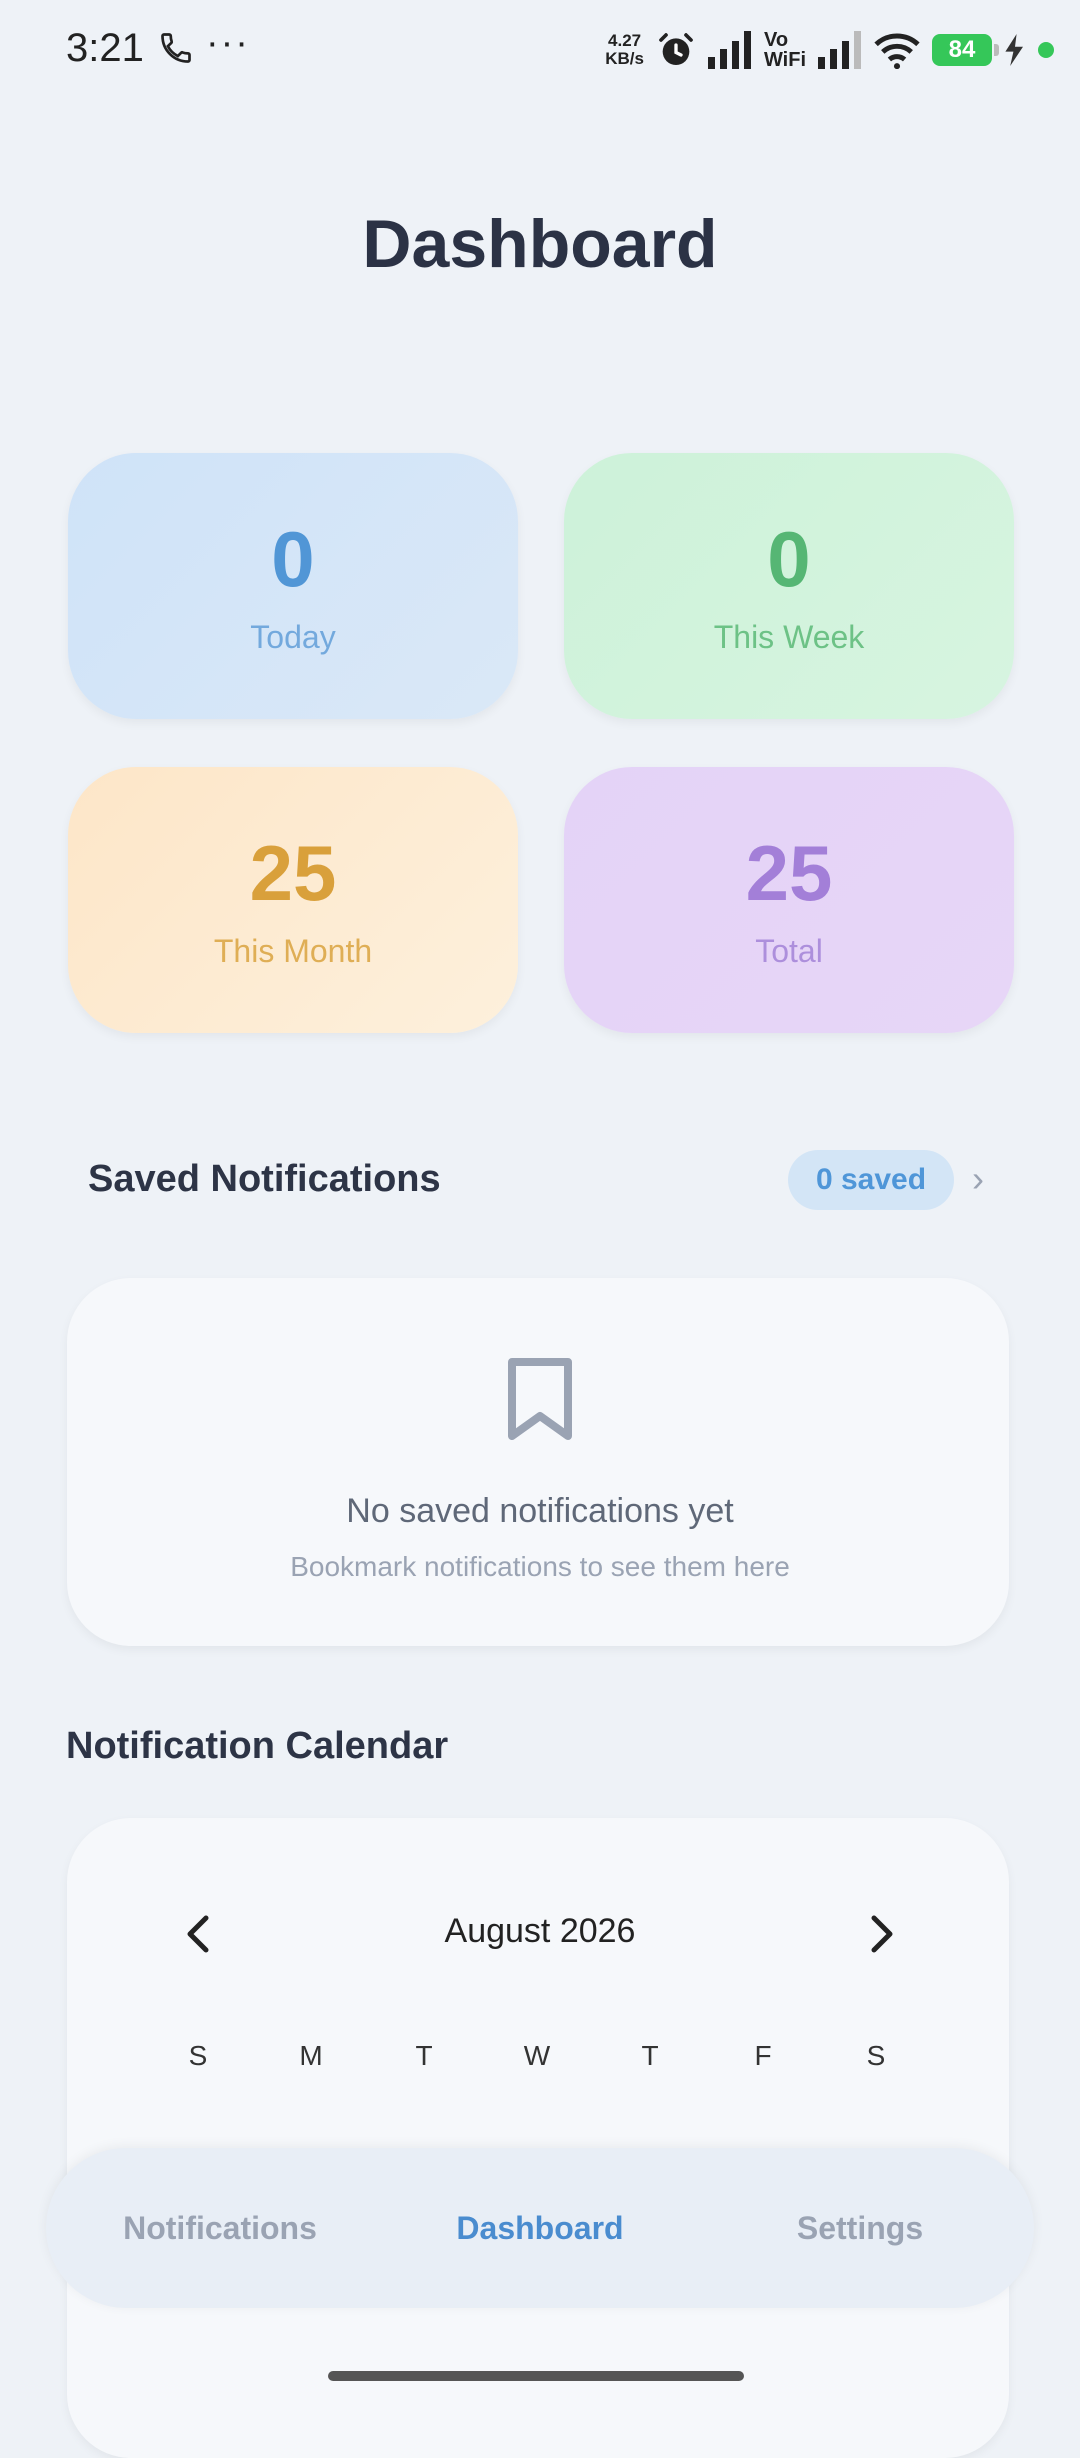 This screenshot has width=1080, height=2458. Describe the element at coordinates (784, 60) in the screenshot. I see `wifi-text: WiFi` at that location.